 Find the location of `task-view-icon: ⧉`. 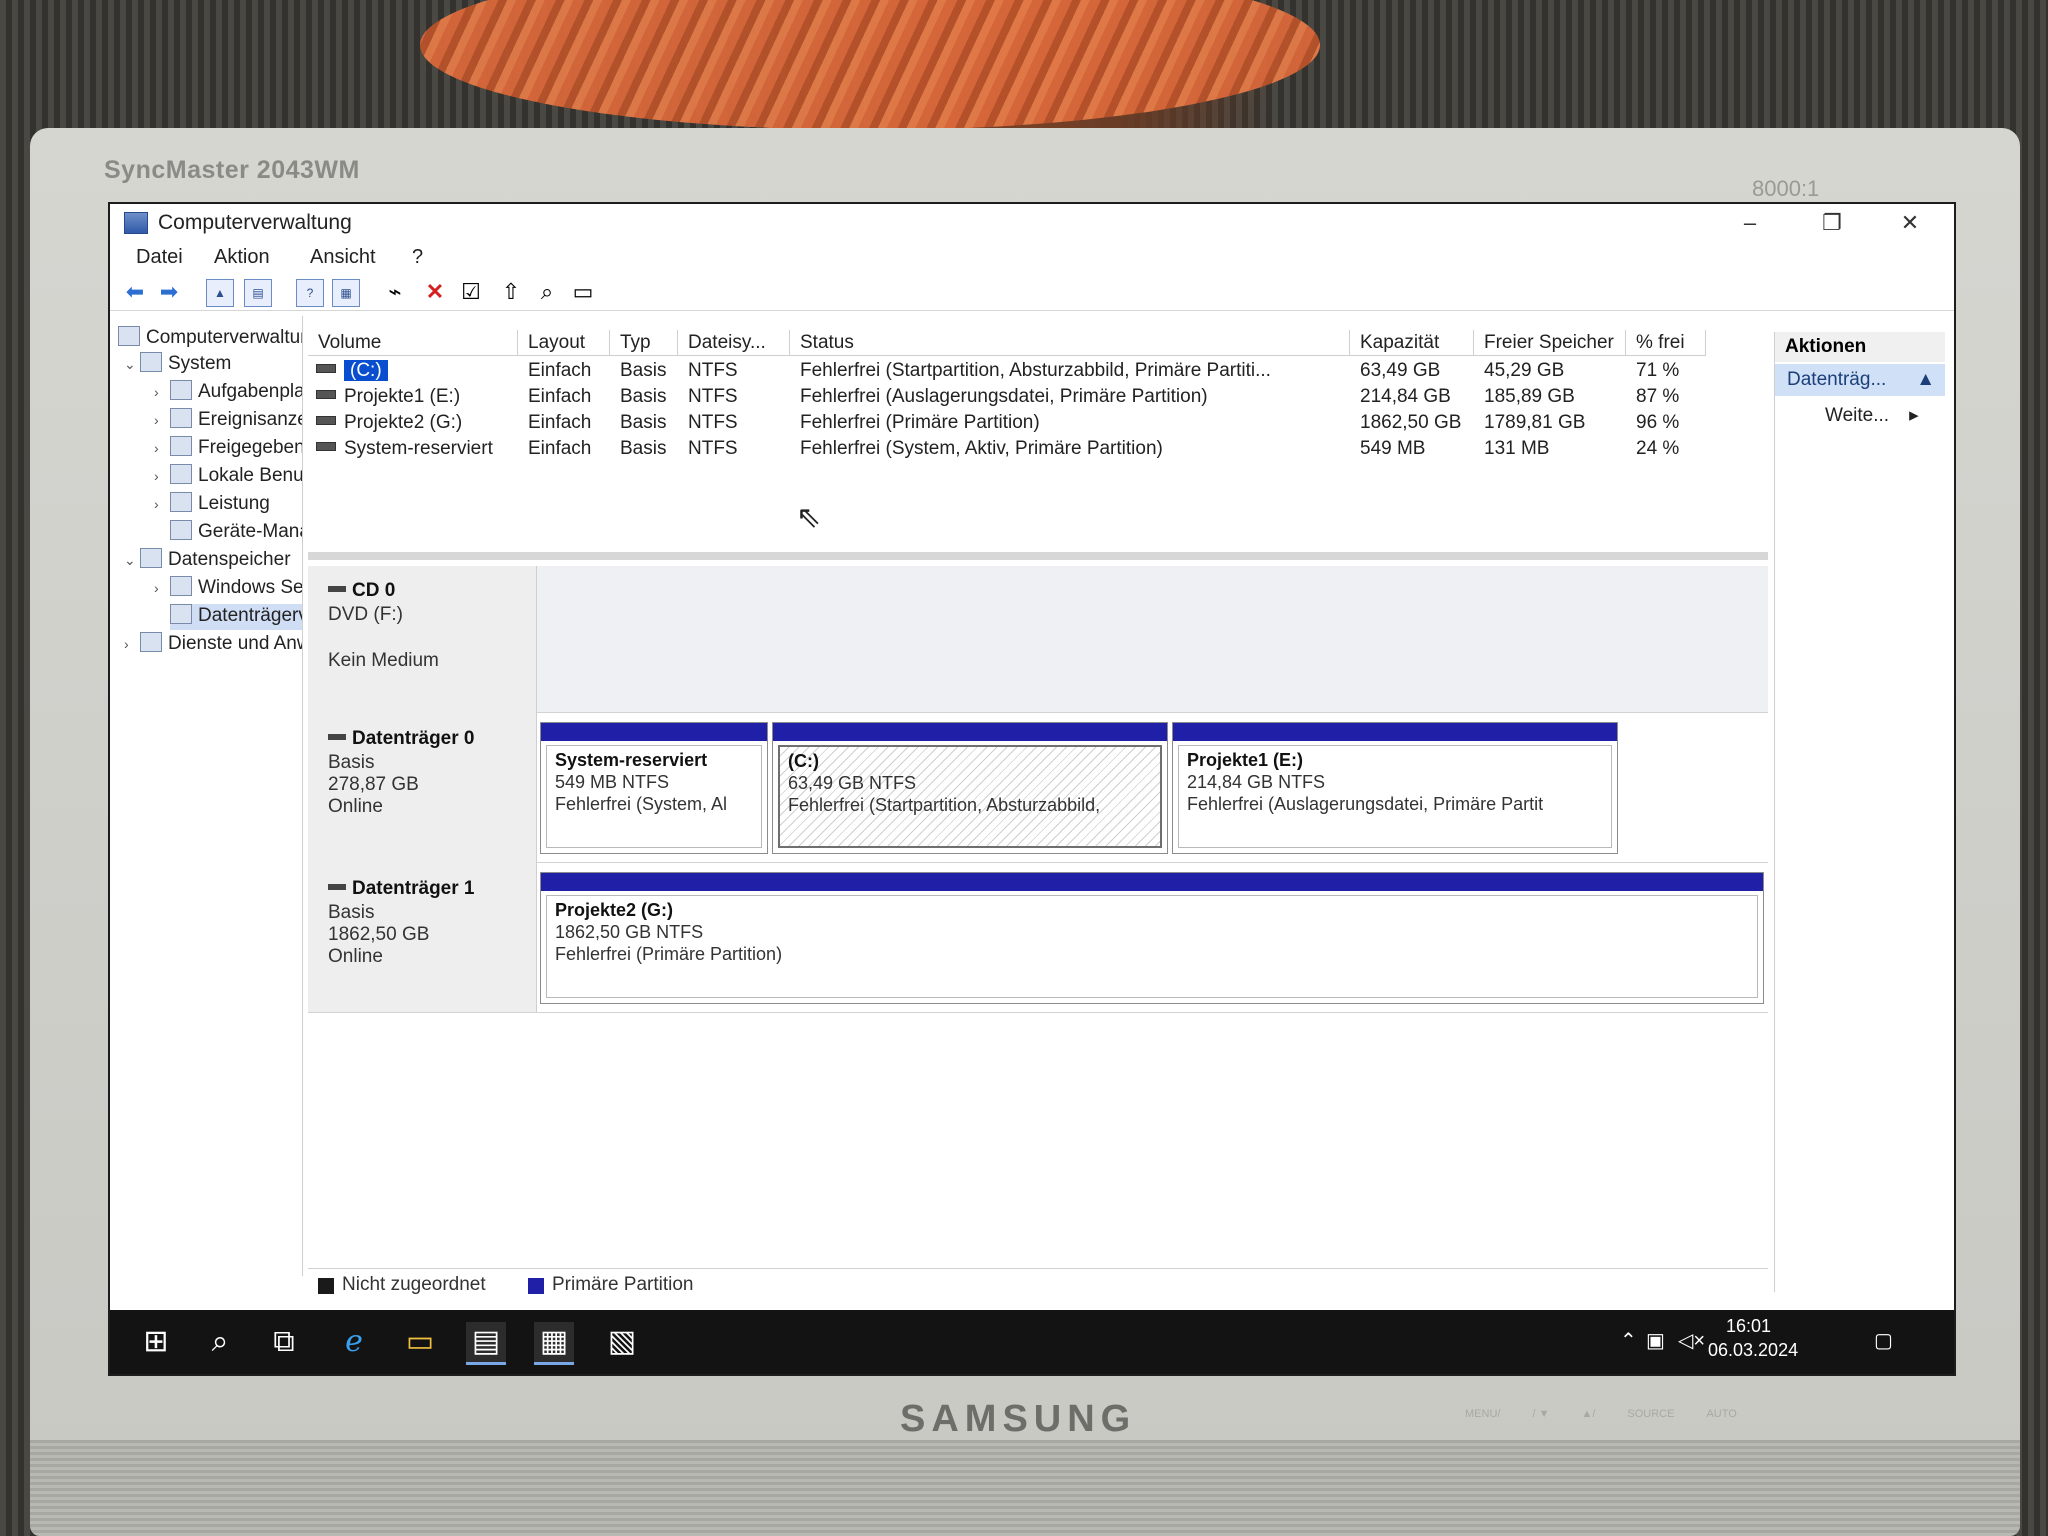

task-view-icon: ⧉ is located at coordinates (284, 1342).